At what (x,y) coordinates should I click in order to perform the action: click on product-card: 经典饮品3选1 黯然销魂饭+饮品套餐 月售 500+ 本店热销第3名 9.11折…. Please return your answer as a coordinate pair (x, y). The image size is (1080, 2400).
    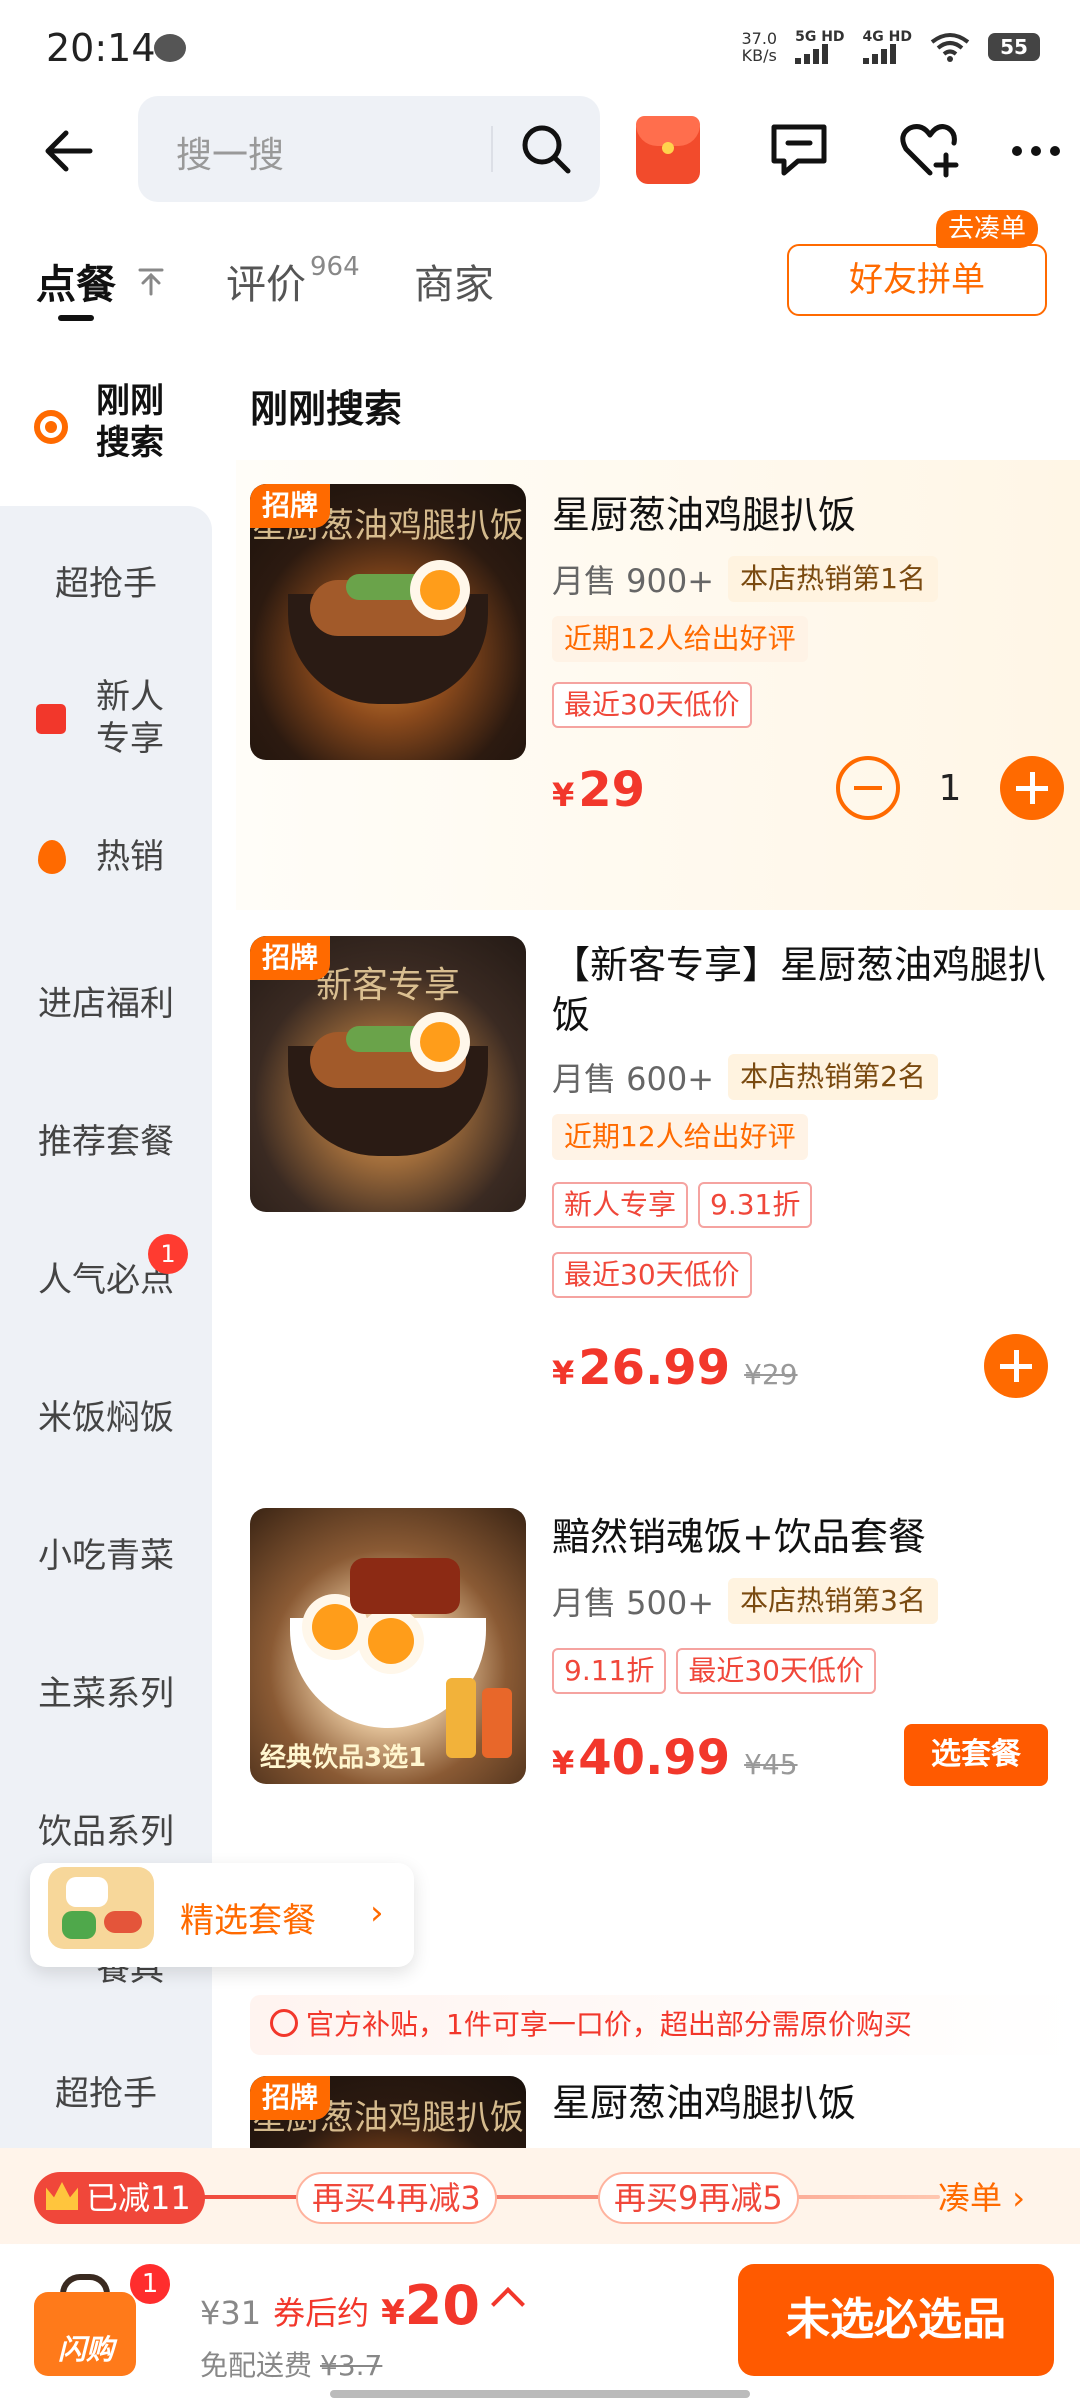
    Looking at the image, I should click on (658, 1647).